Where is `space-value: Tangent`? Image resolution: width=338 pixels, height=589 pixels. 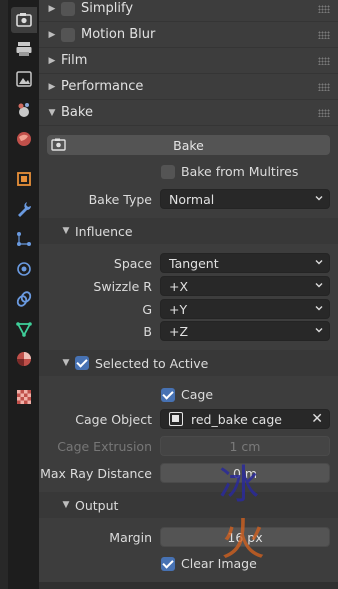
space-value: Tangent is located at coordinates (194, 263).